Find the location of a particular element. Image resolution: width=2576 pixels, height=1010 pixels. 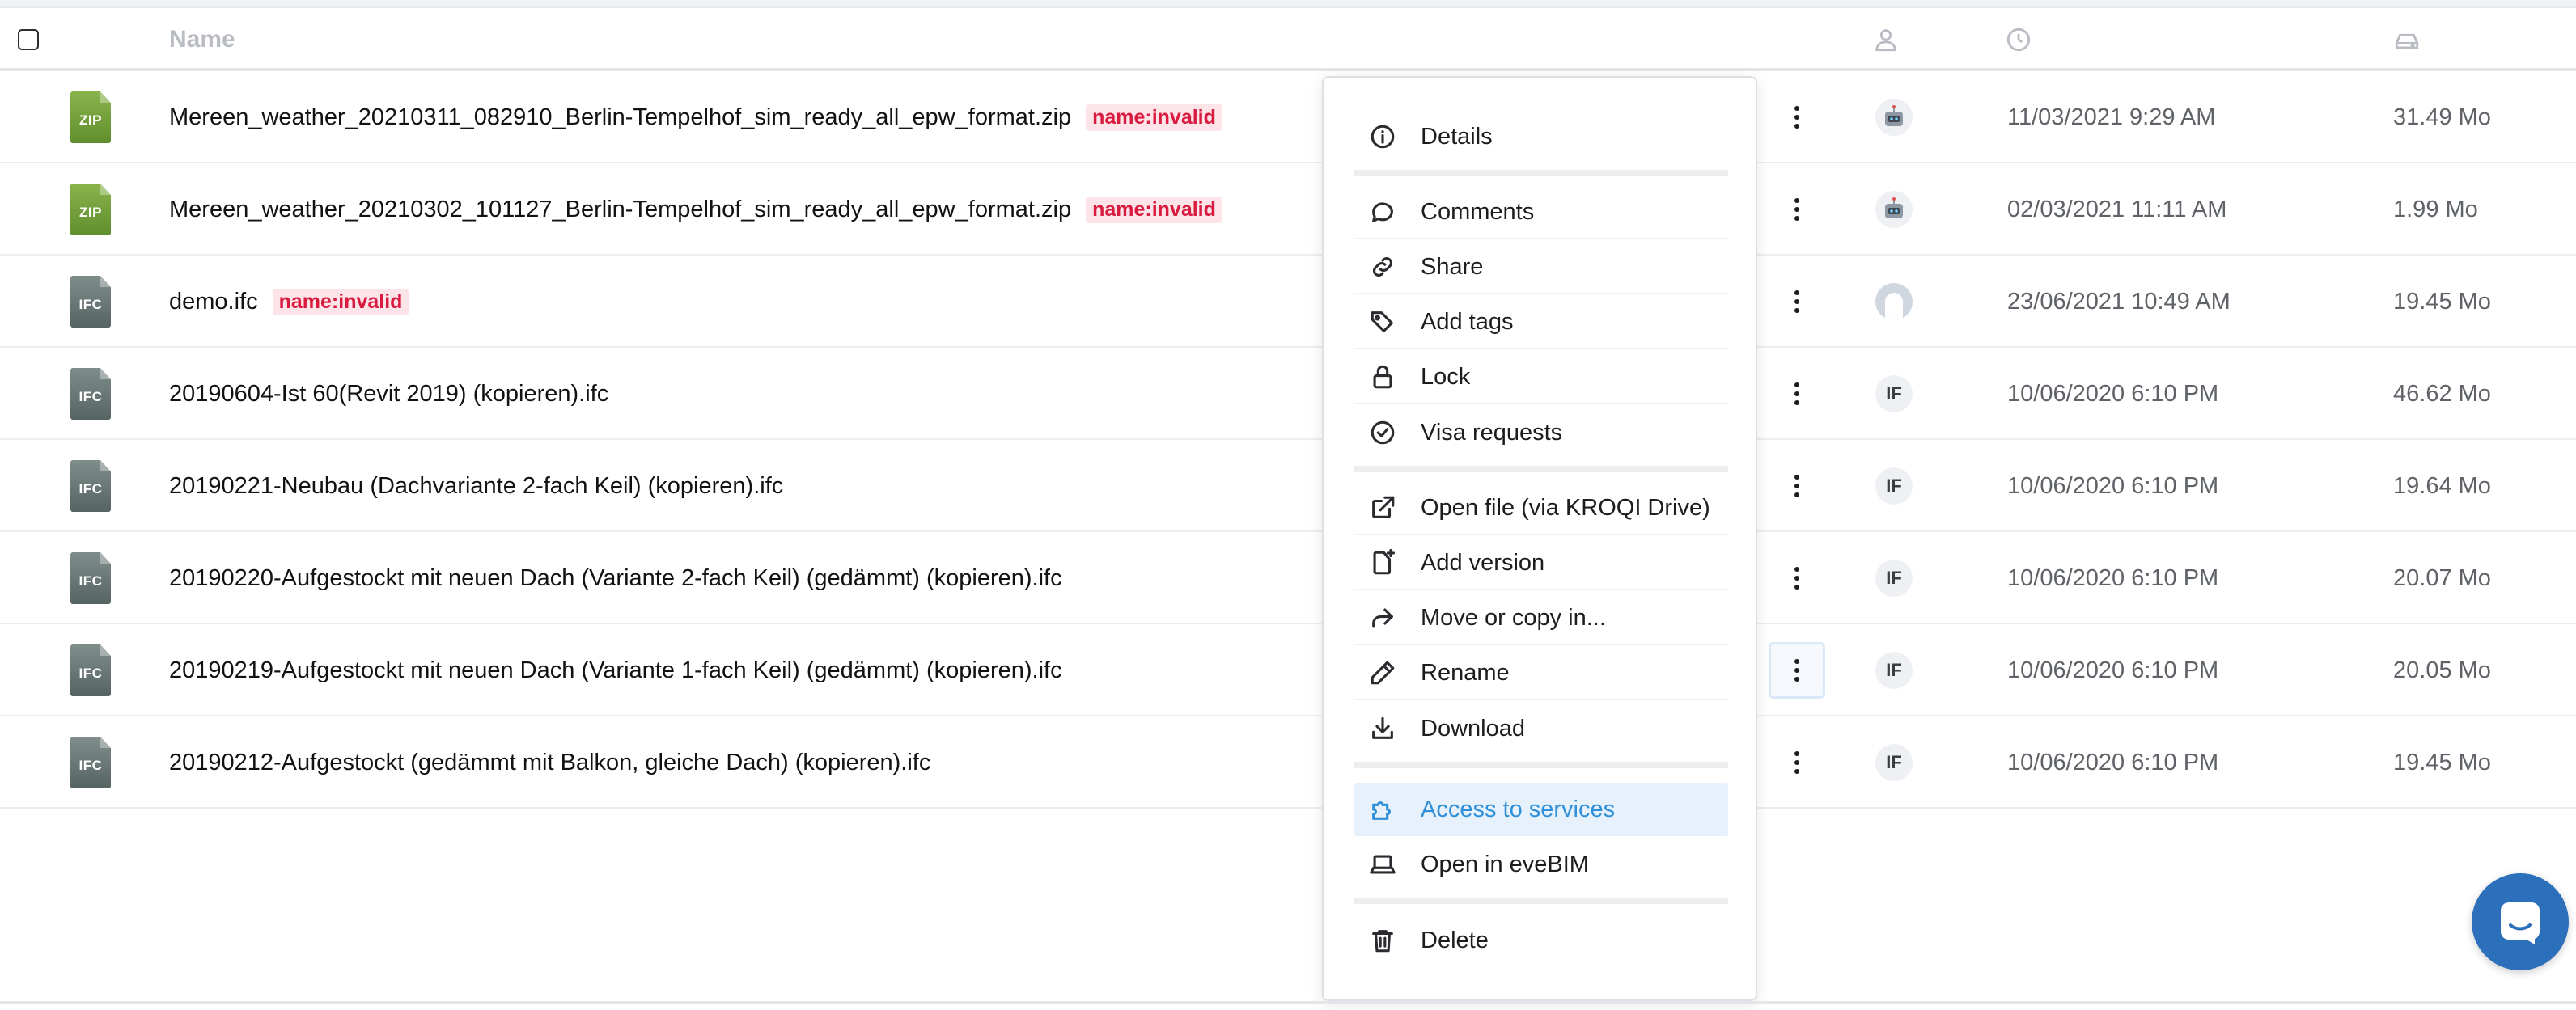

select-all-cell is located at coordinates (28, 39).